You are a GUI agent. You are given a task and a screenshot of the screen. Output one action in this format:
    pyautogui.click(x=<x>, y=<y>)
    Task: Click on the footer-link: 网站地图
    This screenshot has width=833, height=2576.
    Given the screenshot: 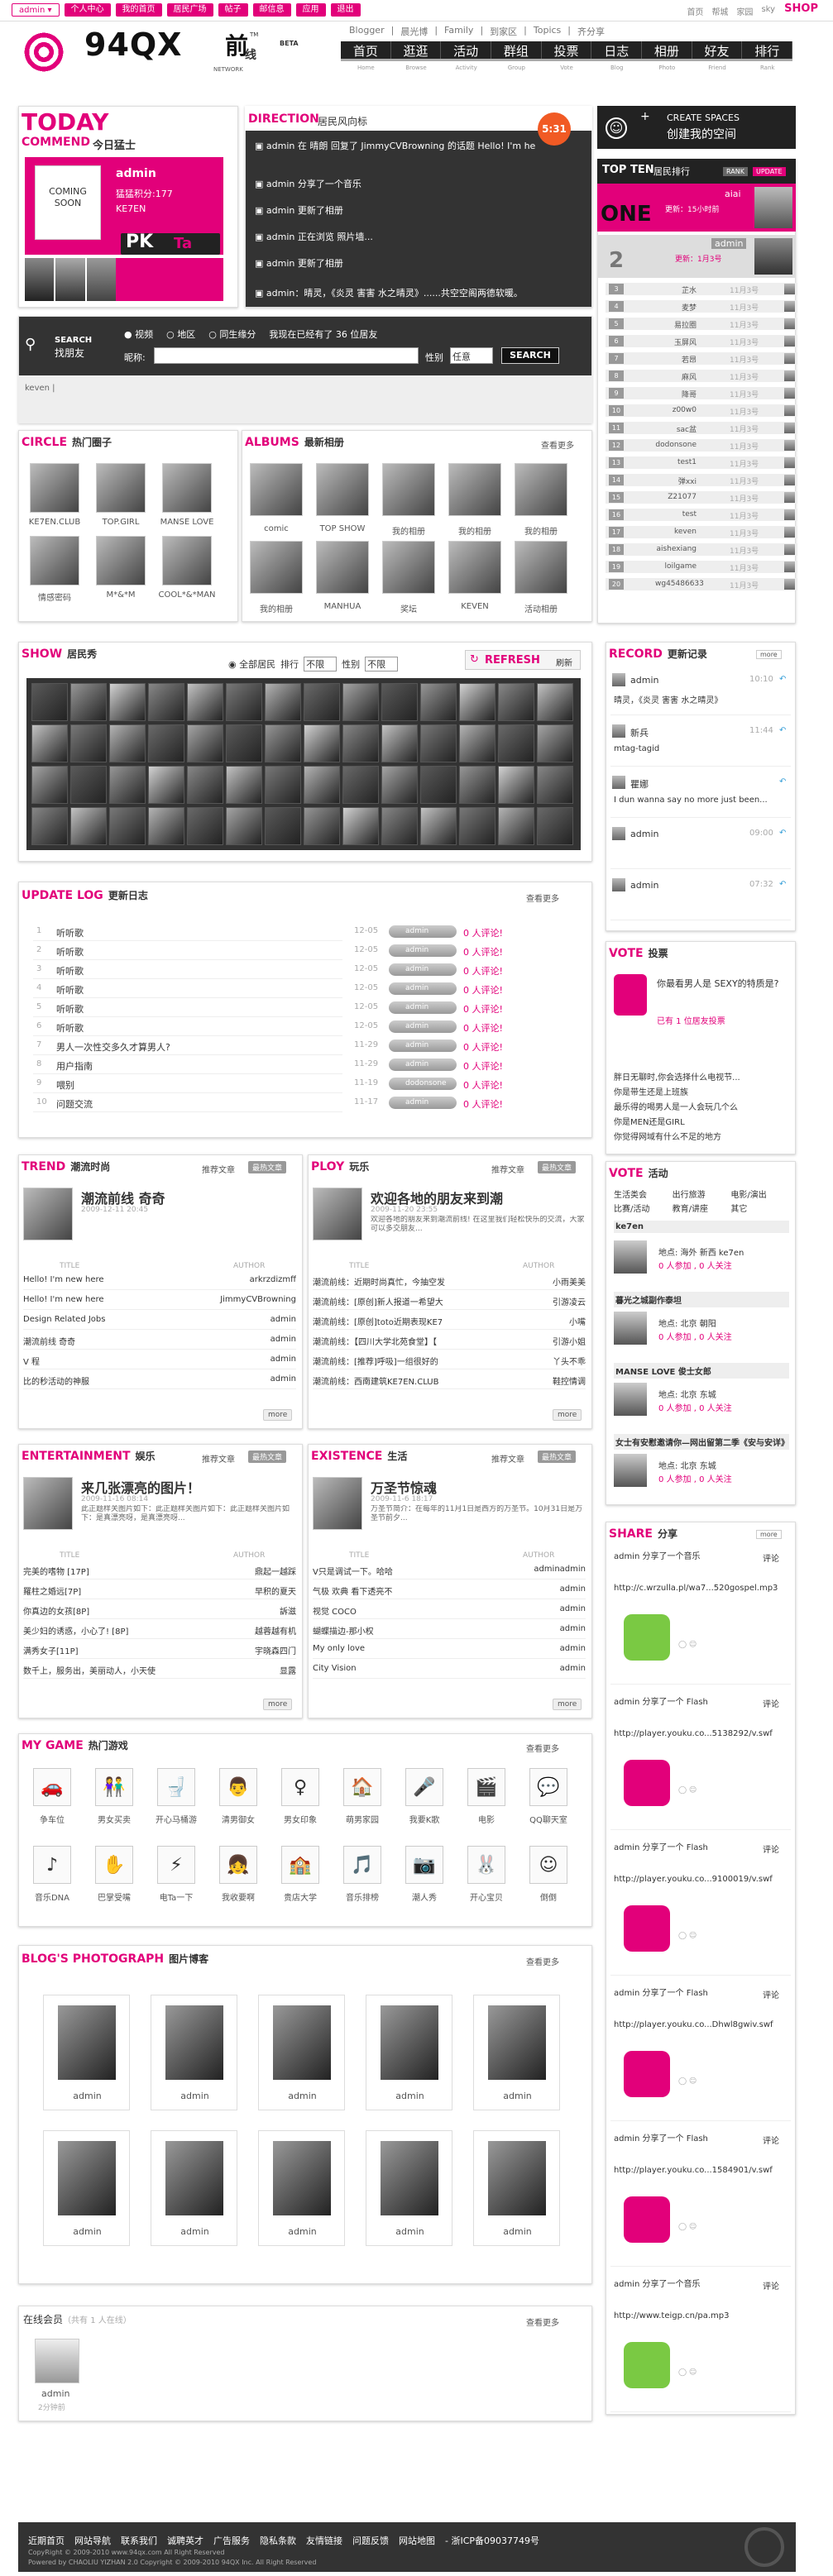 What is the action you would take?
    pyautogui.click(x=417, y=2540)
    